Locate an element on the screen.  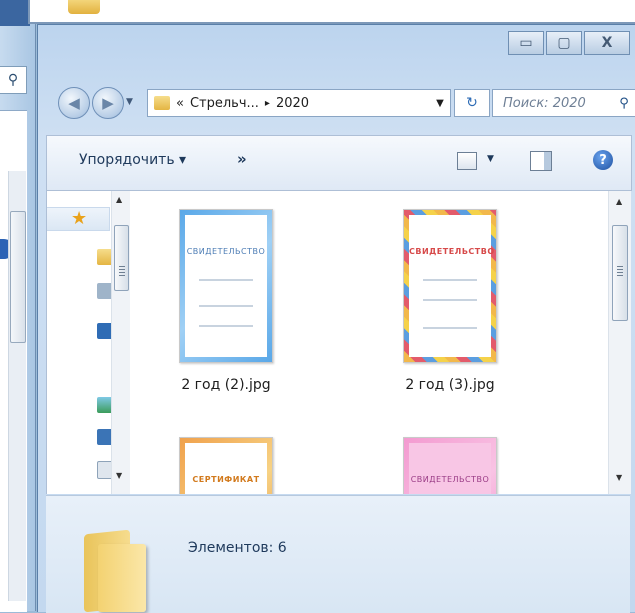
file-item: СЕРТИФИКАТ is located at coordinates (226, 465).